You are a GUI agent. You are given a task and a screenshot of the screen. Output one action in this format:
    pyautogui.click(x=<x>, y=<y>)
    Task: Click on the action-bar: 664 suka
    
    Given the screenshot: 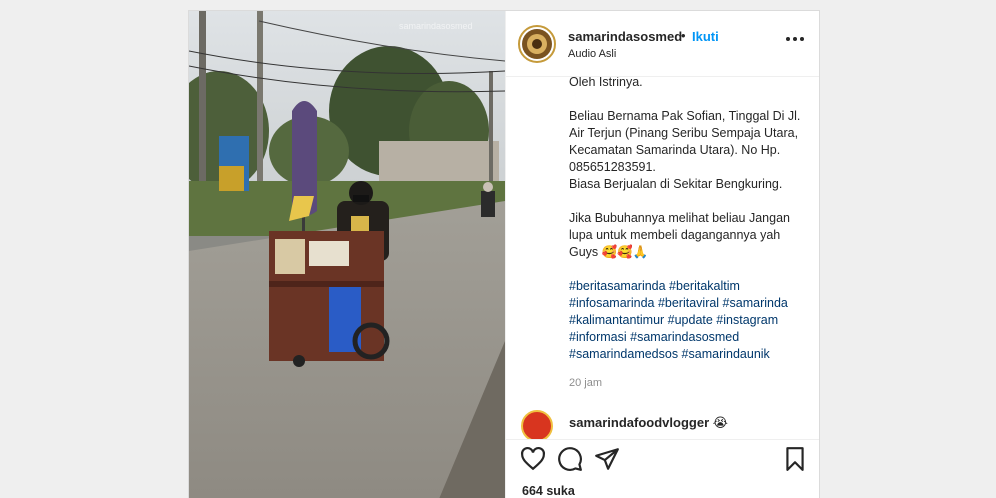 What is the action you would take?
    pyautogui.click(x=662, y=468)
    